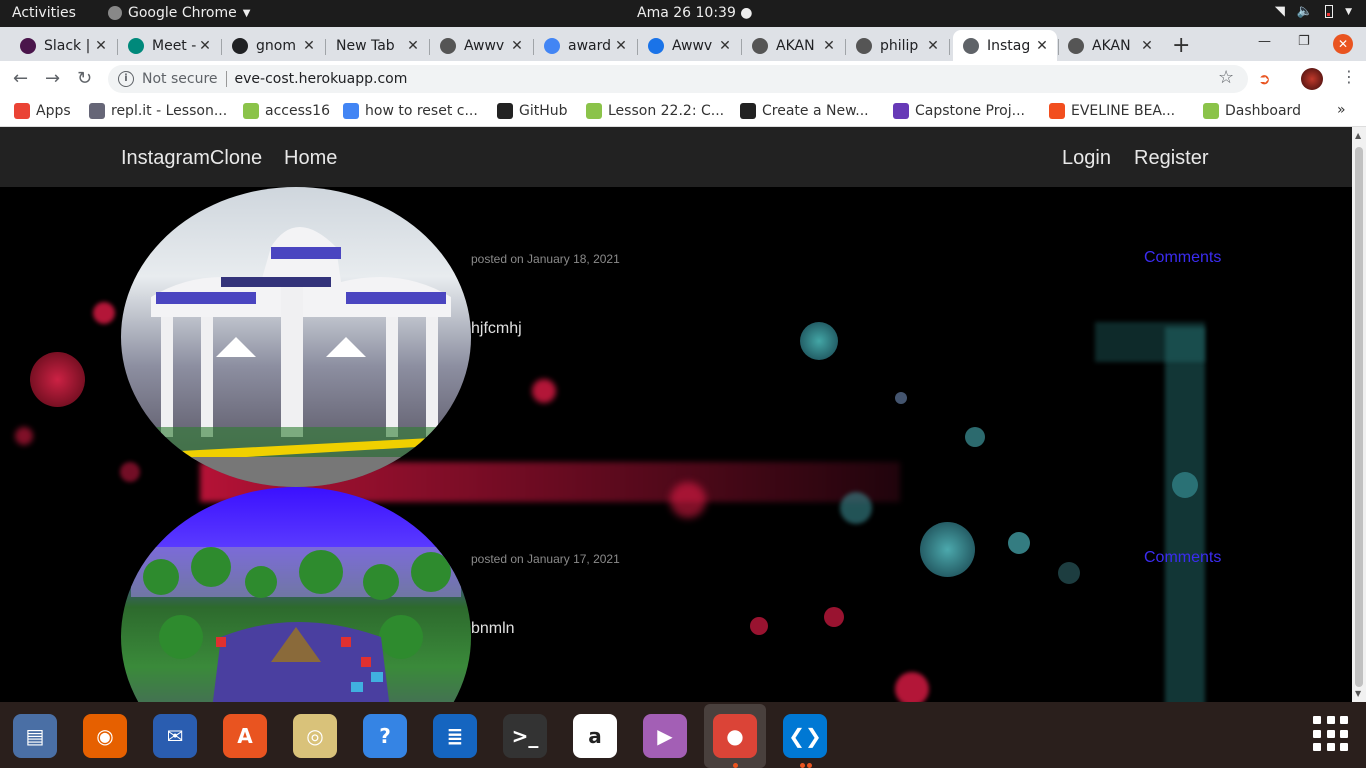  Describe the element at coordinates (385, 736) in the screenshot. I see `help-icon: ?` at that location.